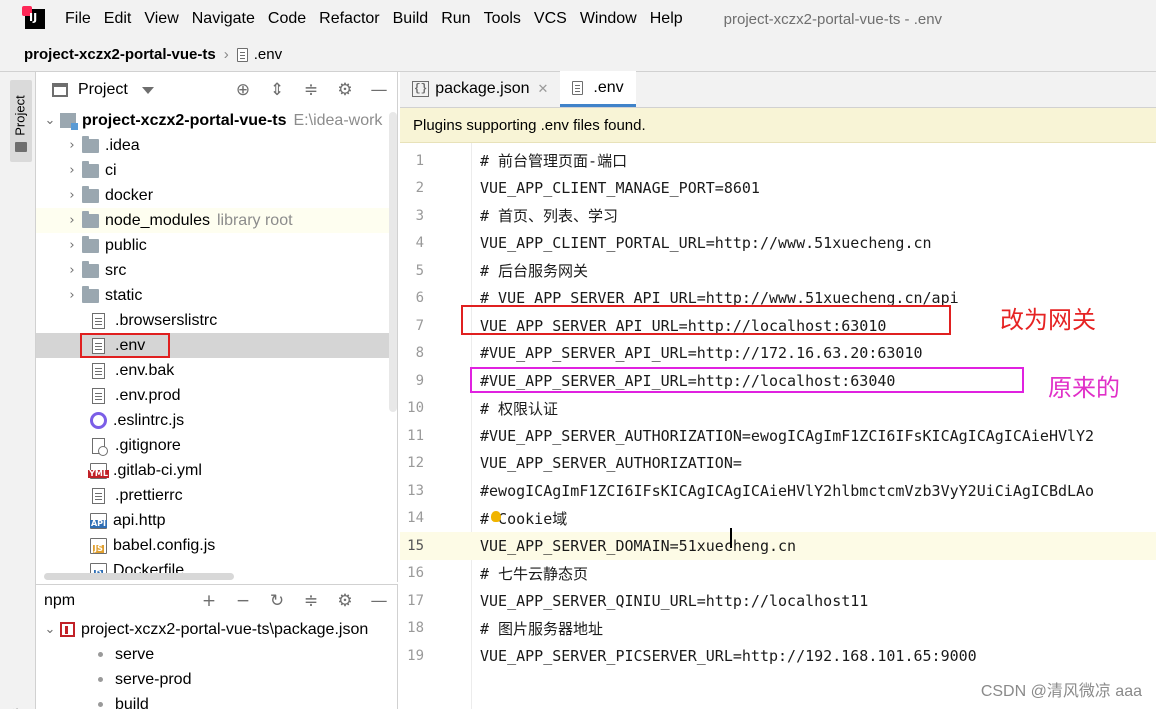  I want to click on npm-panel-header: npm + − ↻ ≑ ⚙ —, so click(216, 601).